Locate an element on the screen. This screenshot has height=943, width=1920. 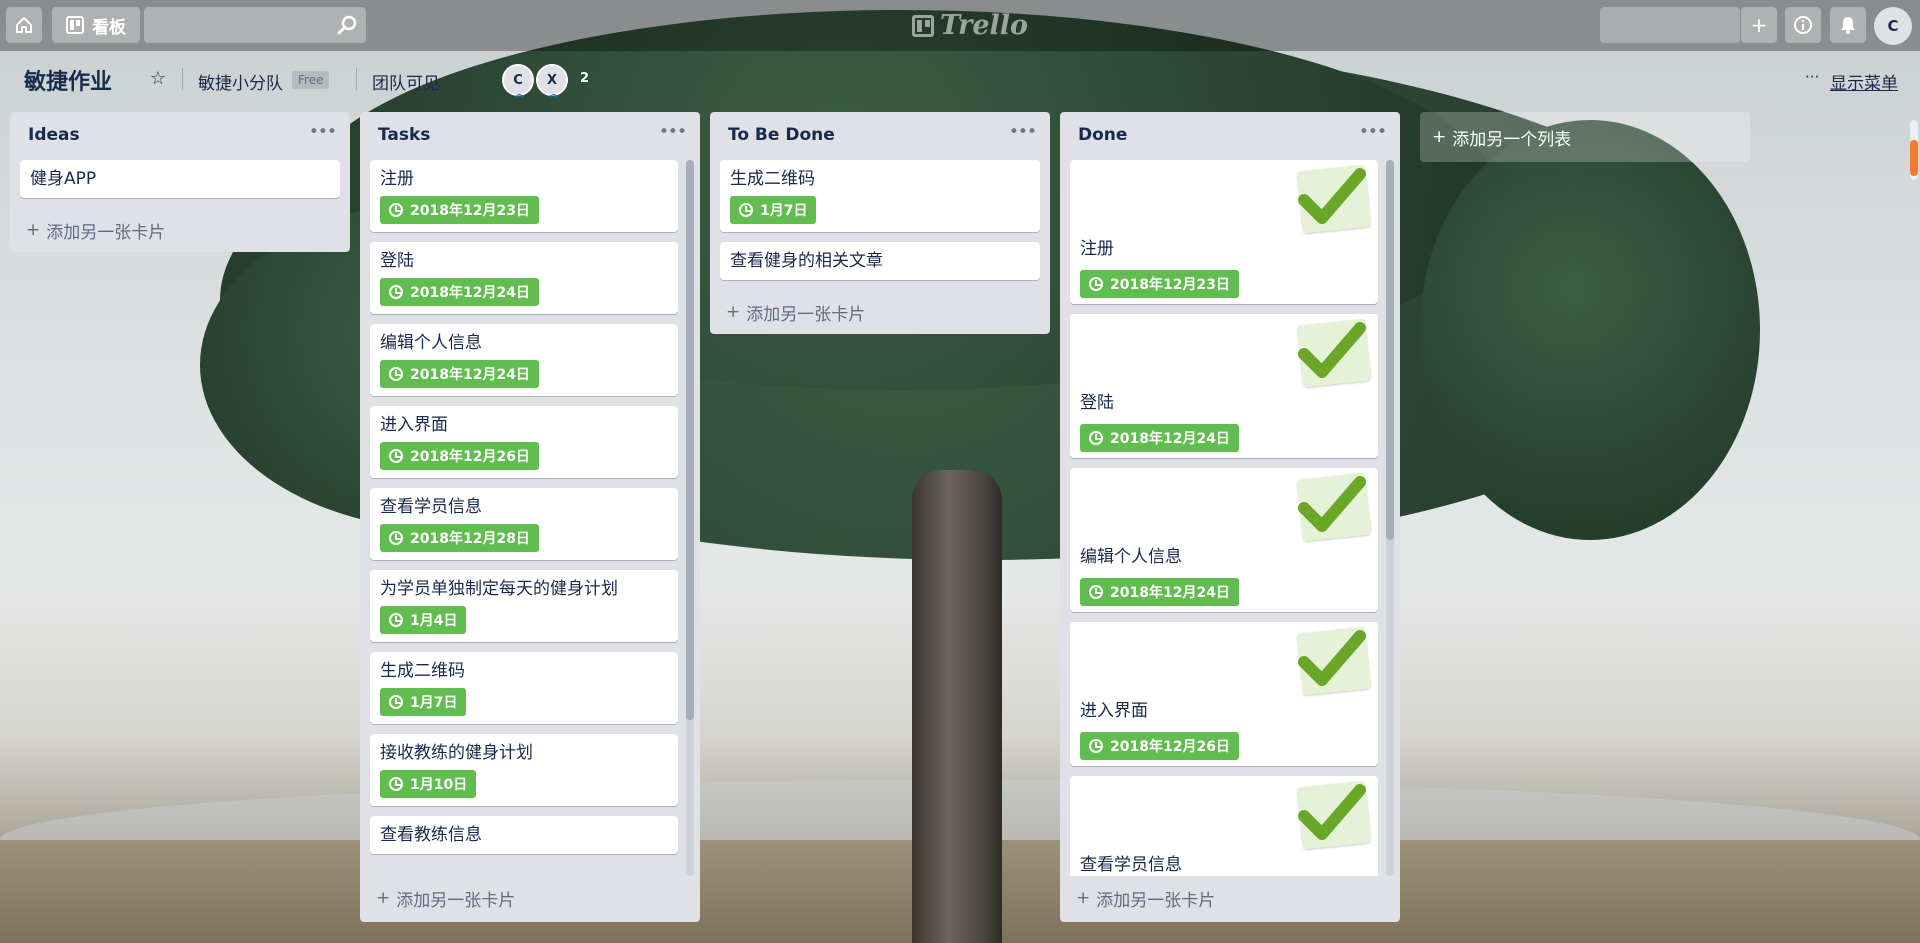
chevron-icon: ︽ is located at coordinates (520, 95).